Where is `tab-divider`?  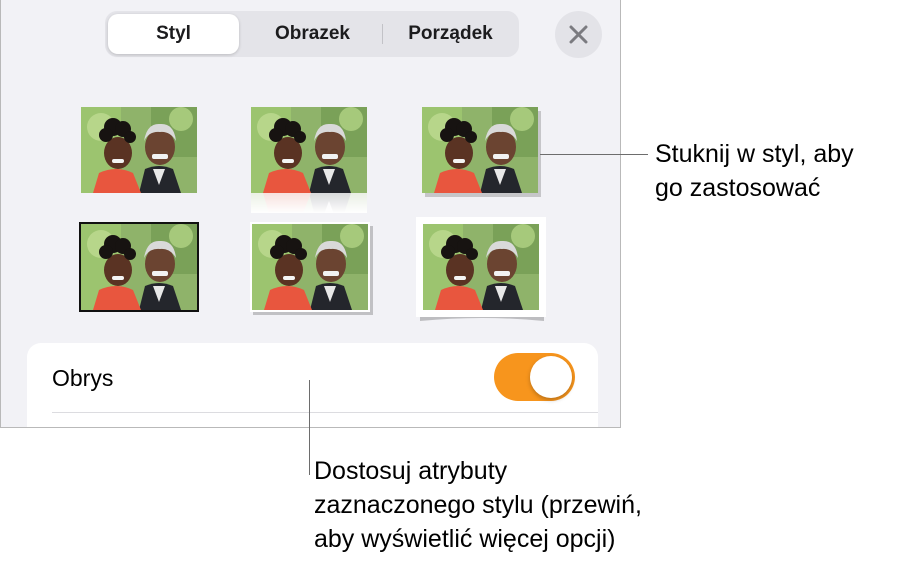 tab-divider is located at coordinates (382, 34).